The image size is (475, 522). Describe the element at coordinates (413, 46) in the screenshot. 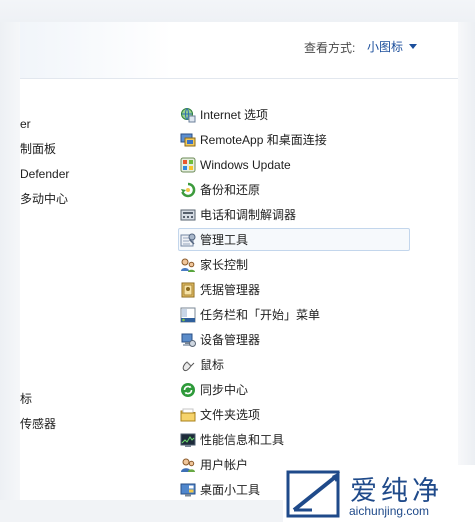

I see `chevron-down-icon` at that location.